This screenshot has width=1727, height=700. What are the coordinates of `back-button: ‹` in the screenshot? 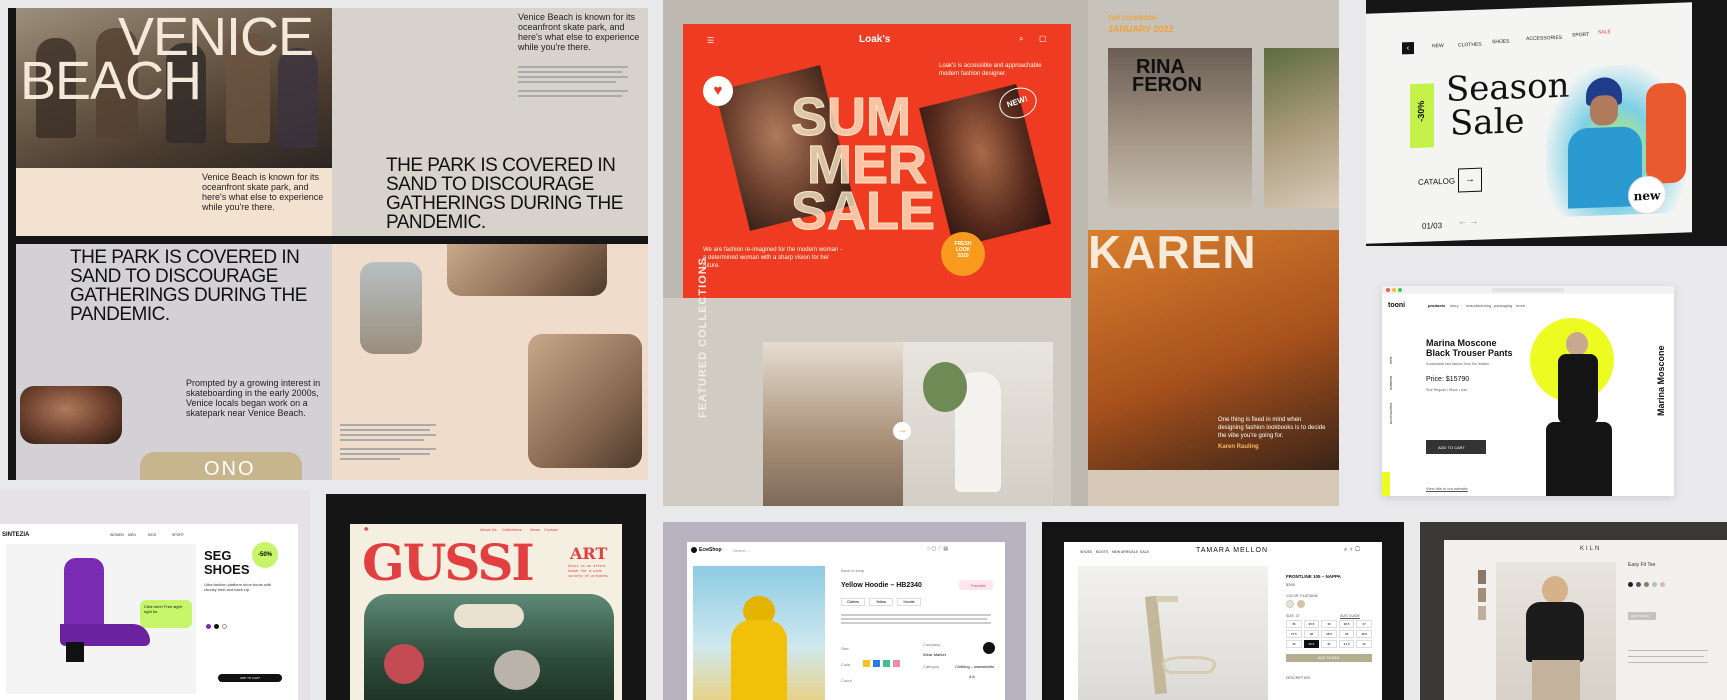 It's located at (1408, 48).